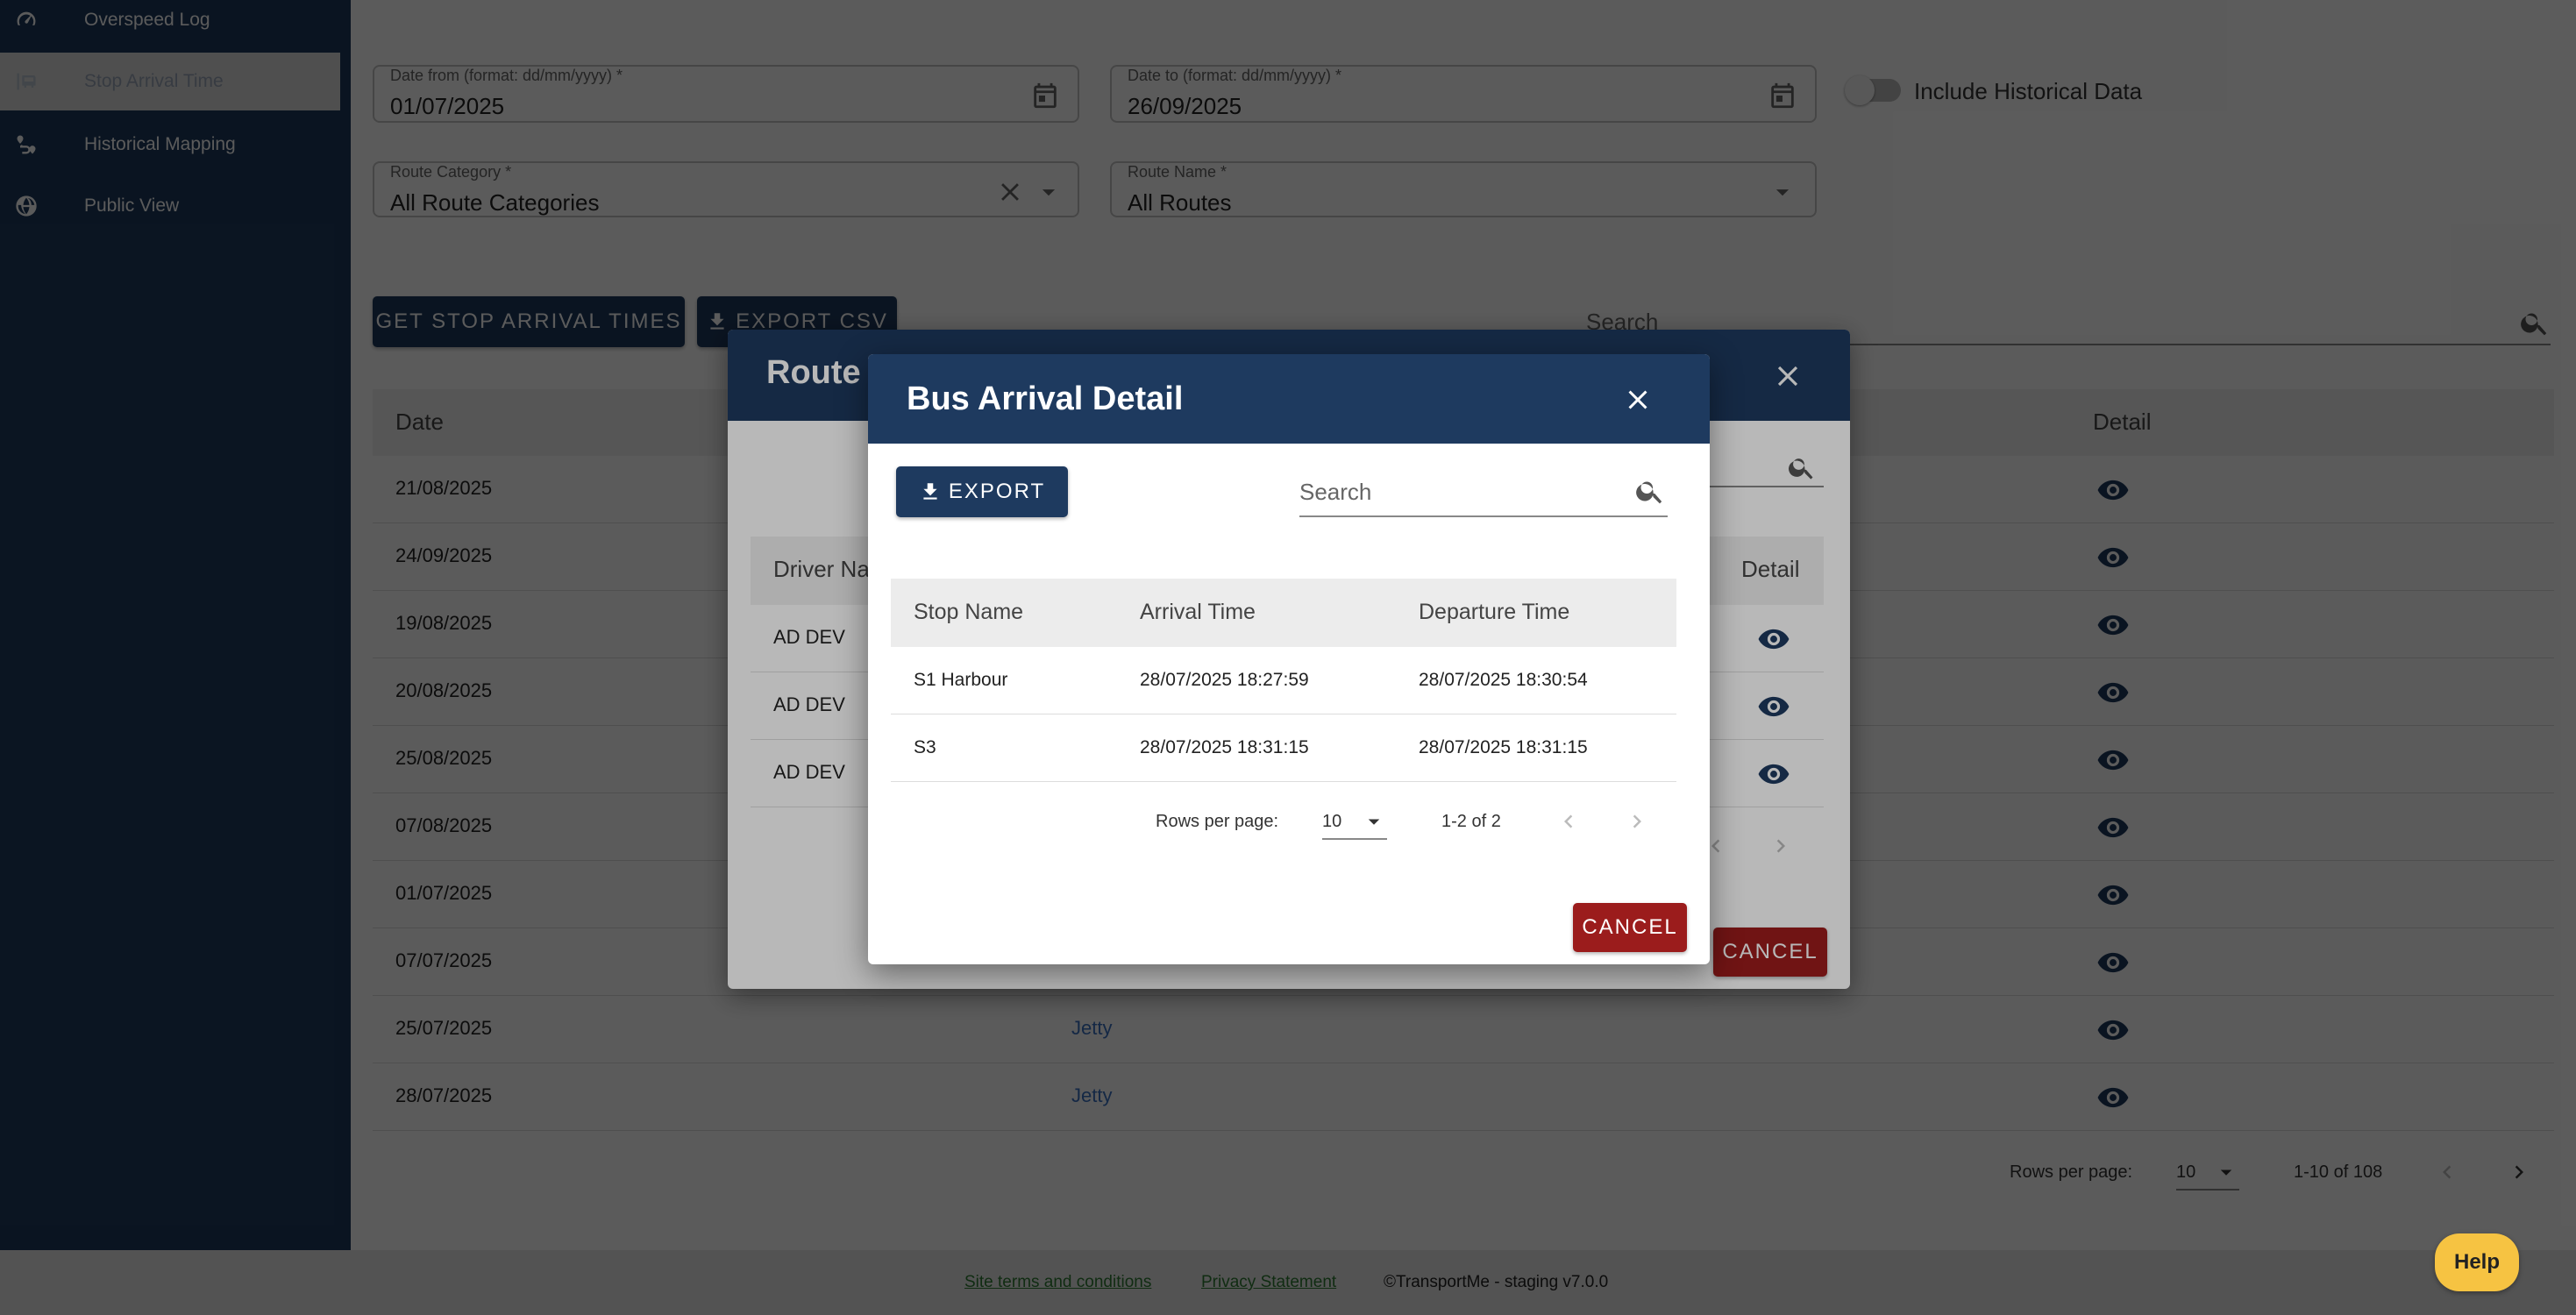 The width and height of the screenshot is (2576, 1315). Describe the element at coordinates (1374, 821) in the screenshot. I see `chevron-down-icon` at that location.